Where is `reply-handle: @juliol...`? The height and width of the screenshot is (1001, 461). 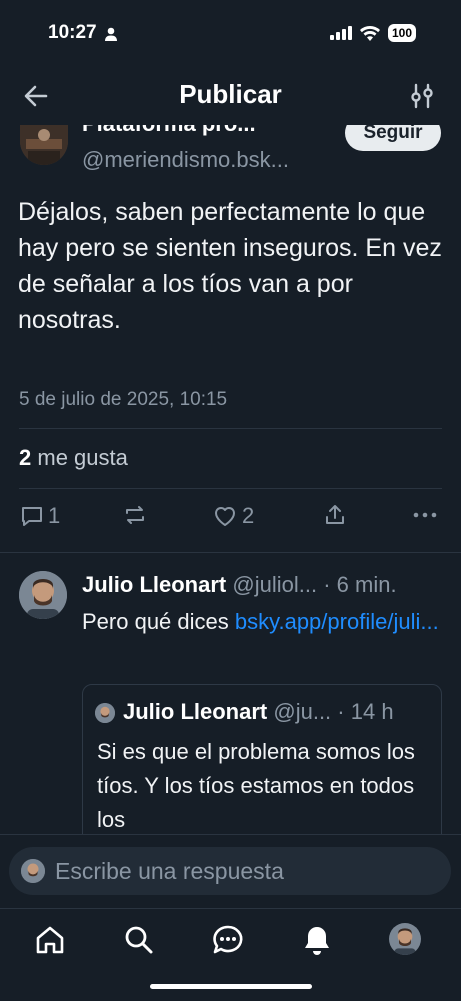
reply-handle: @juliol... is located at coordinates (274, 584).